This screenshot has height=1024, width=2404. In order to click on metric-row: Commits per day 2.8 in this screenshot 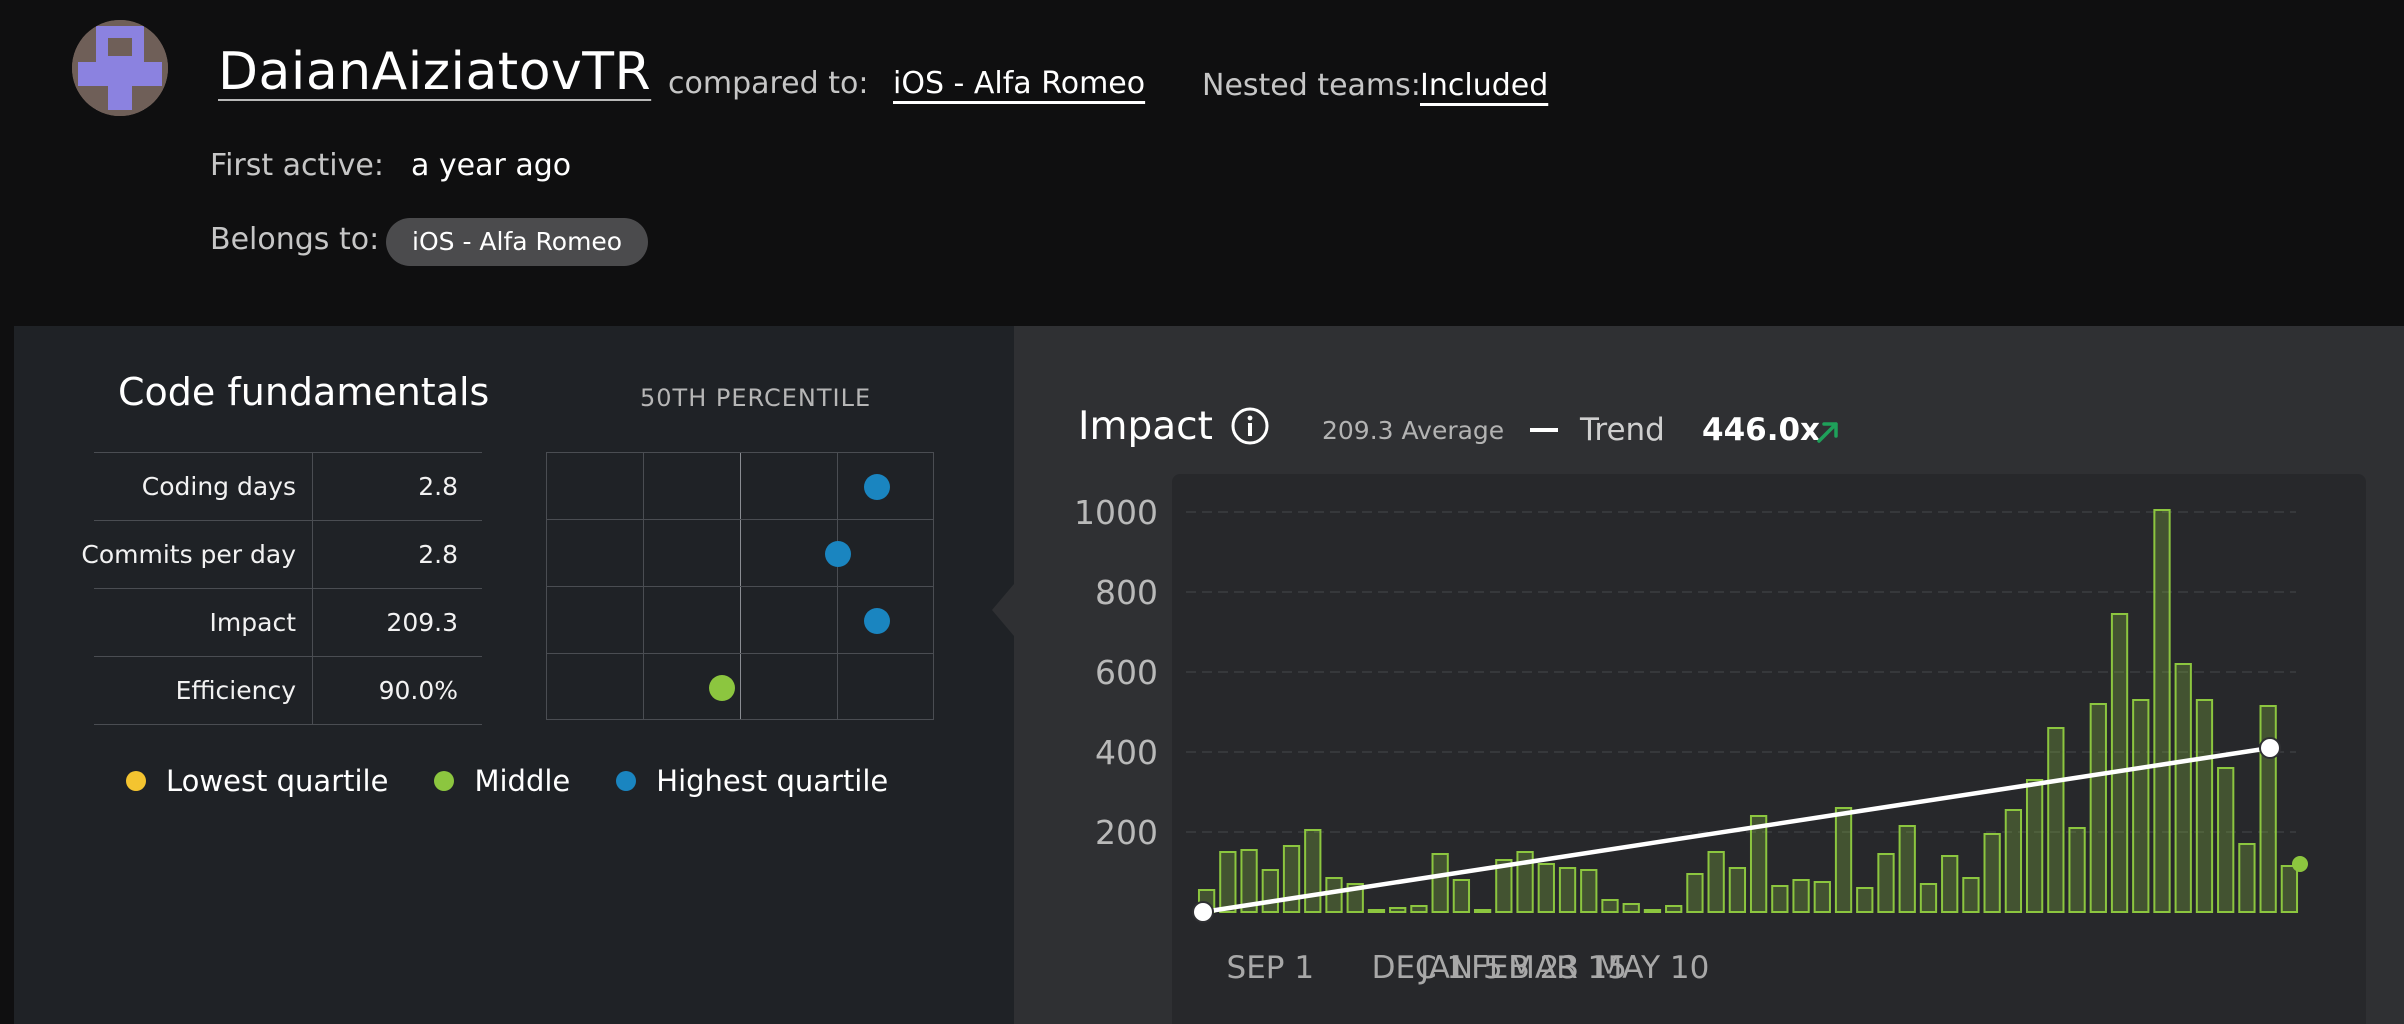, I will do `click(281, 554)`.